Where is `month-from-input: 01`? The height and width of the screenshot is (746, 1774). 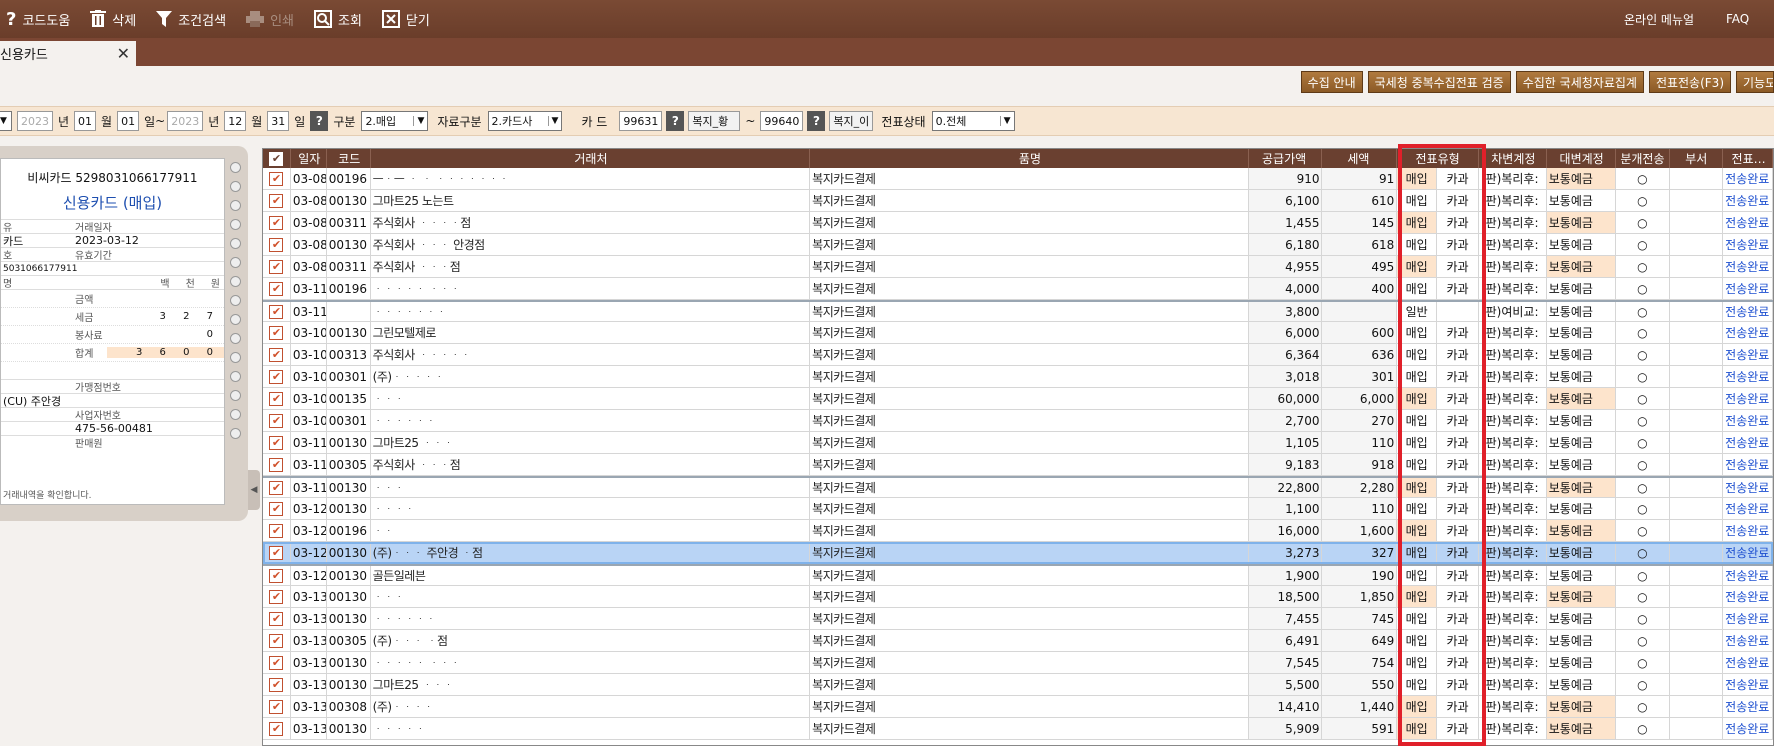 month-from-input: 01 is located at coordinates (85, 121).